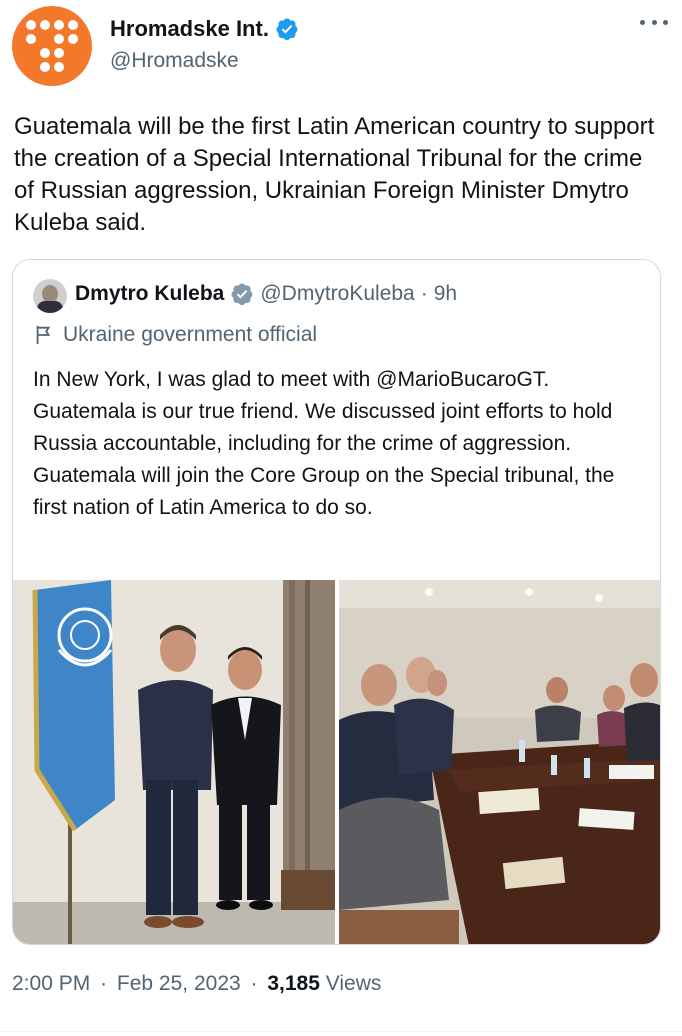 Image resolution: width=682 pixels, height=1036 pixels. Describe the element at coordinates (51, 983) in the screenshot. I see `tweet-time: 2:00 PM` at that location.